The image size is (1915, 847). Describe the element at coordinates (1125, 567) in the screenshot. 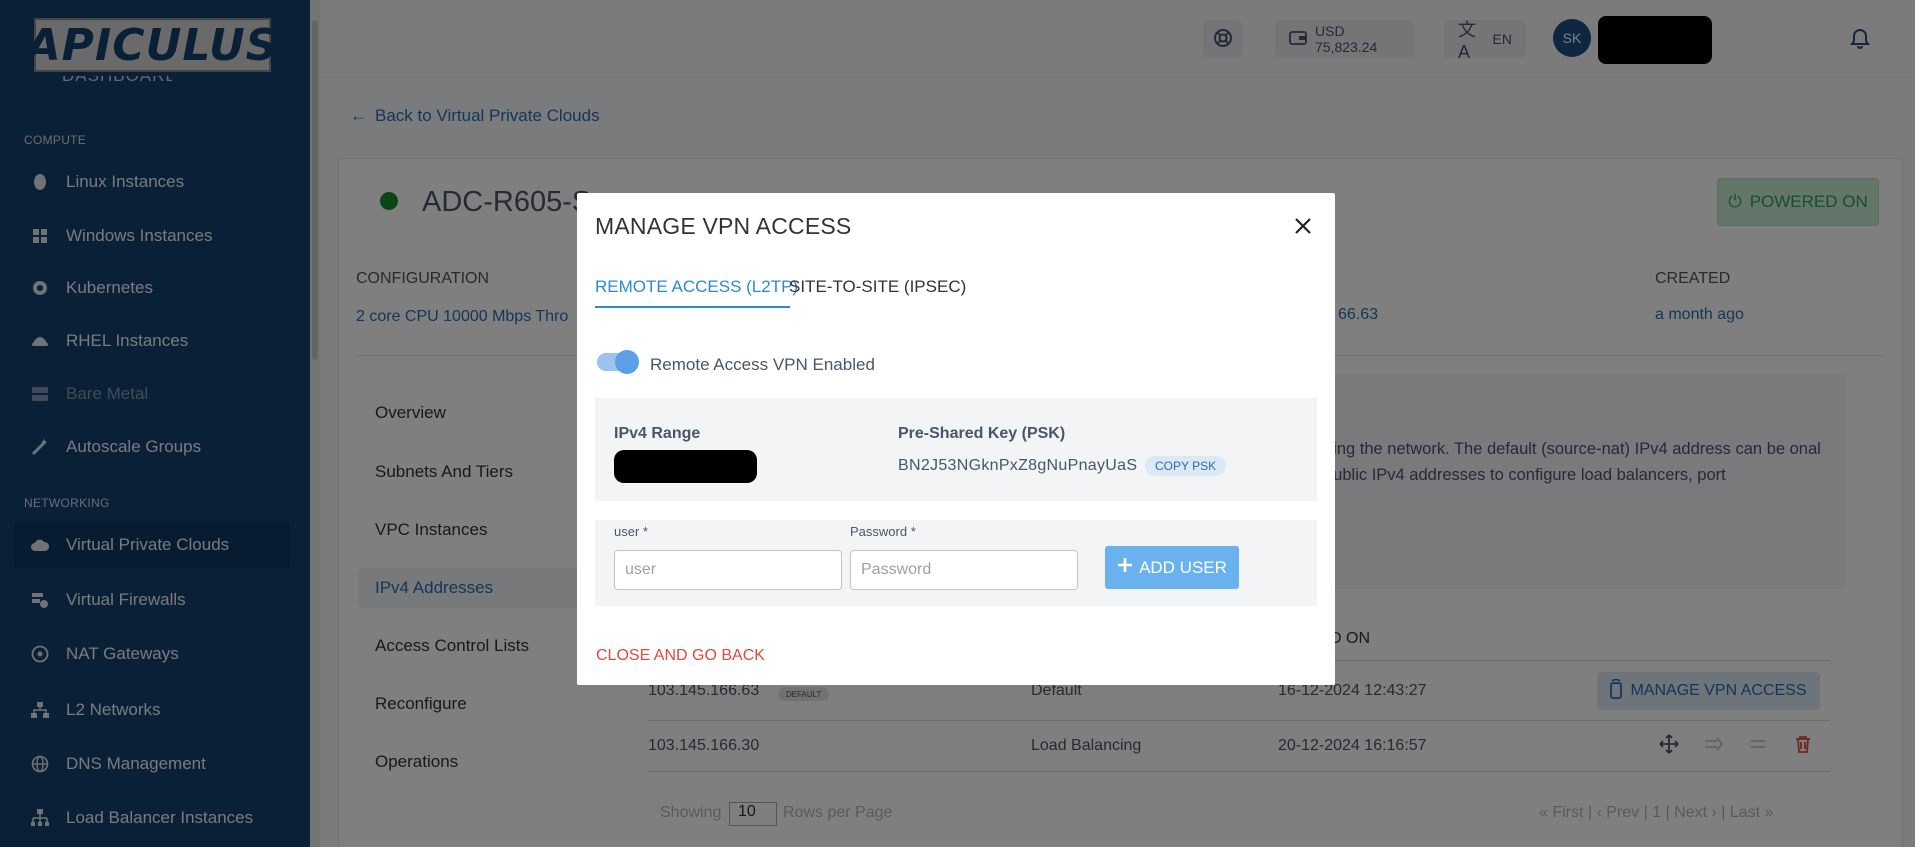

I see `plus-icon` at that location.